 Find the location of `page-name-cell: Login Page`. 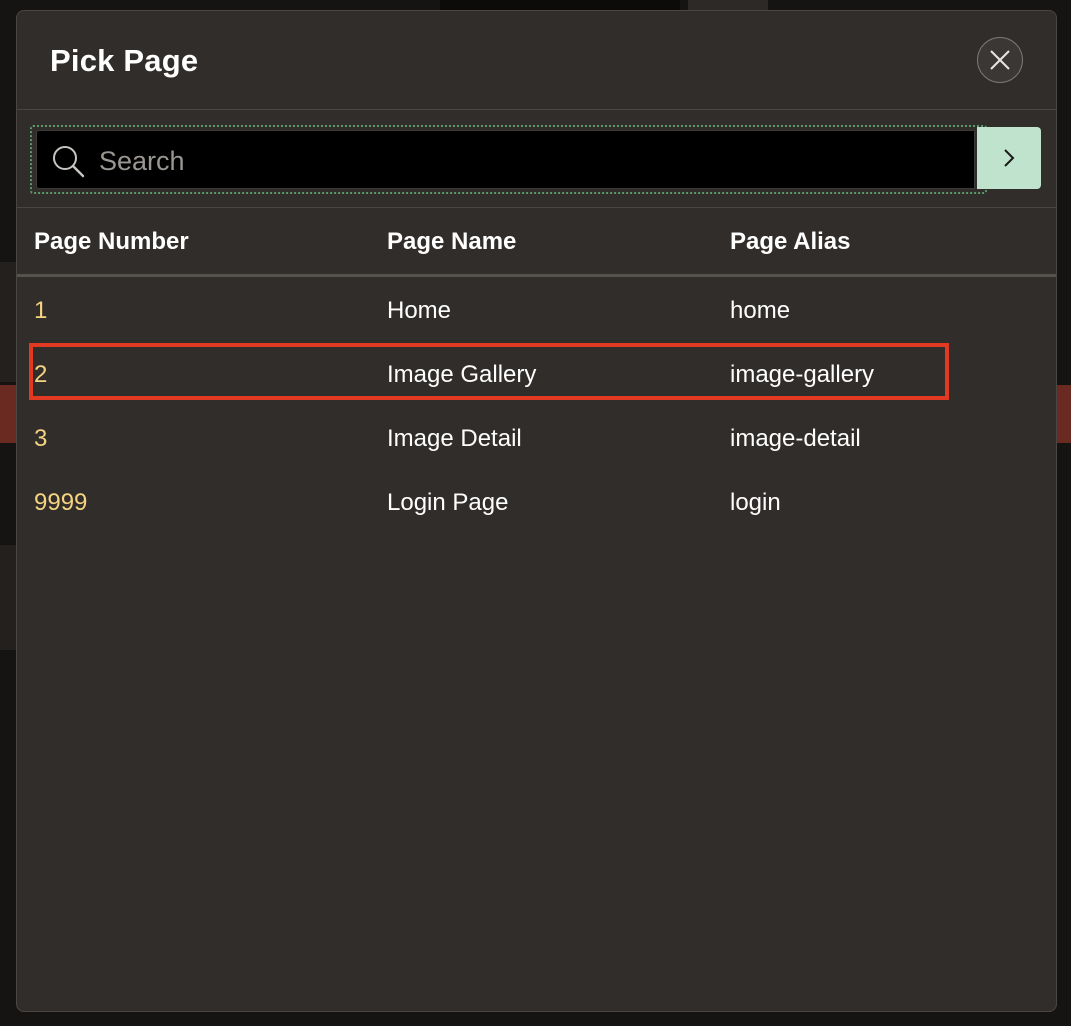

page-name-cell: Login Page is located at coordinates (448, 502).